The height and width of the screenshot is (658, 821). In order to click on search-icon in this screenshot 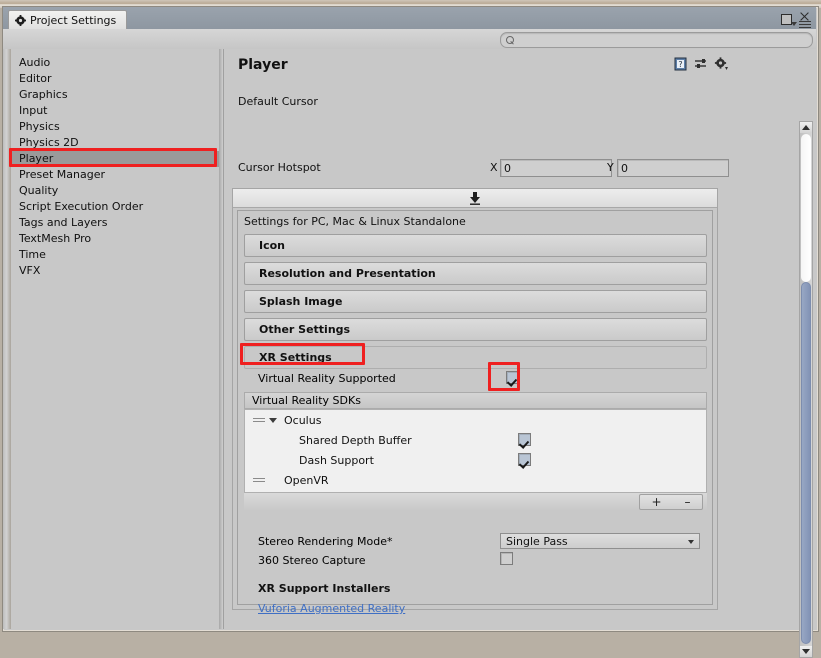, I will do `click(510, 40)`.